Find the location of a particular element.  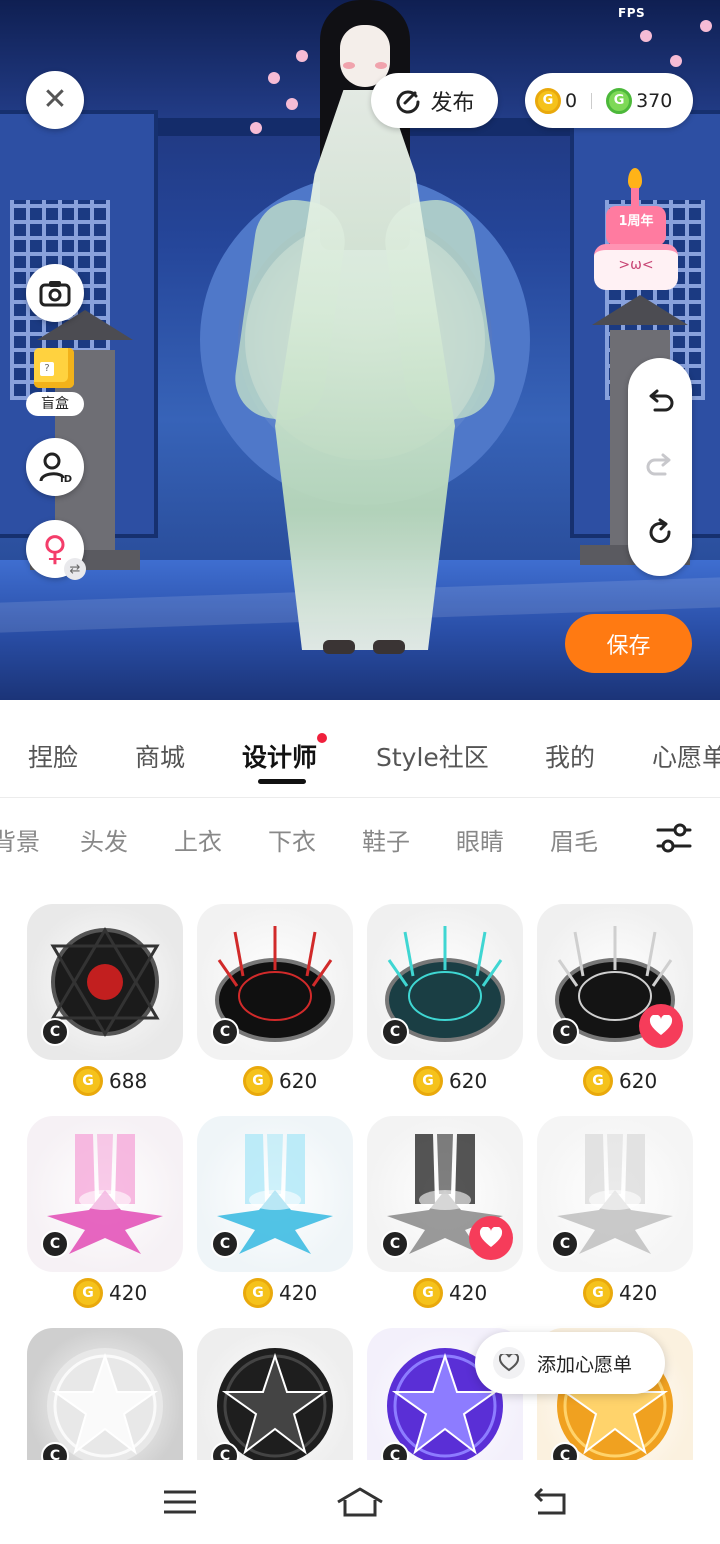

redo-button is located at coordinates (660, 466).